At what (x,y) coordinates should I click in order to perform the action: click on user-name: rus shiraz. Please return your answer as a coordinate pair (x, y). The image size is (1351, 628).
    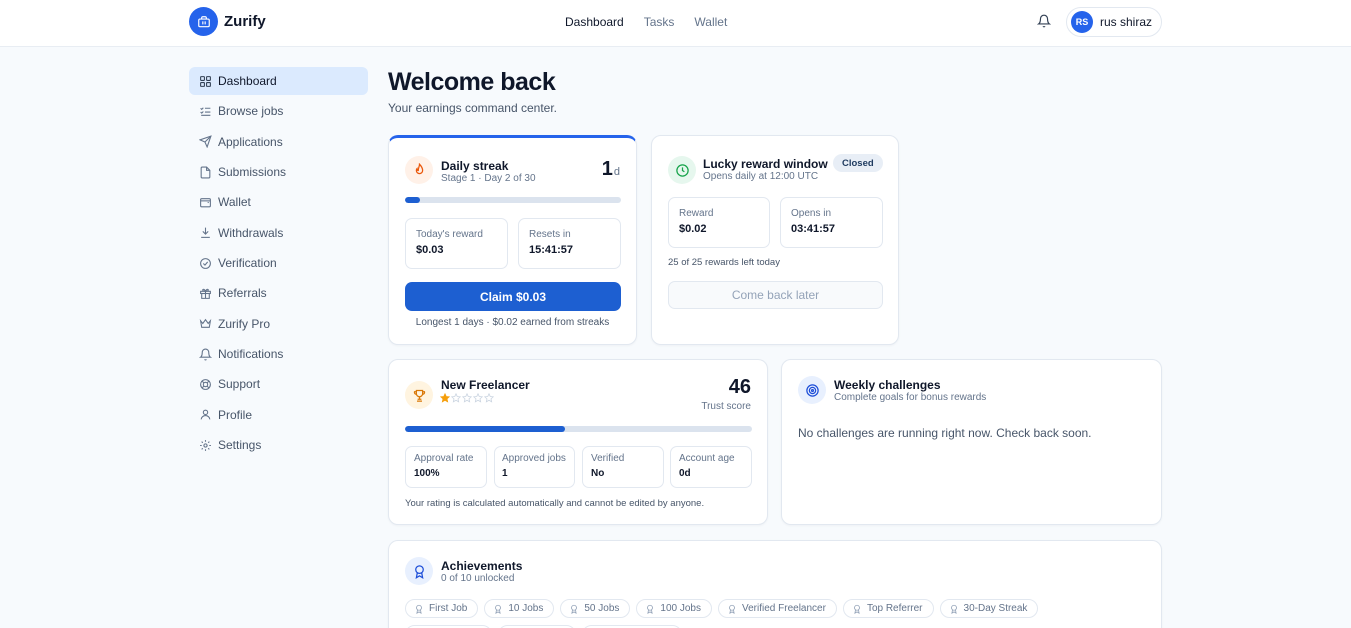
    Looking at the image, I should click on (1126, 22).